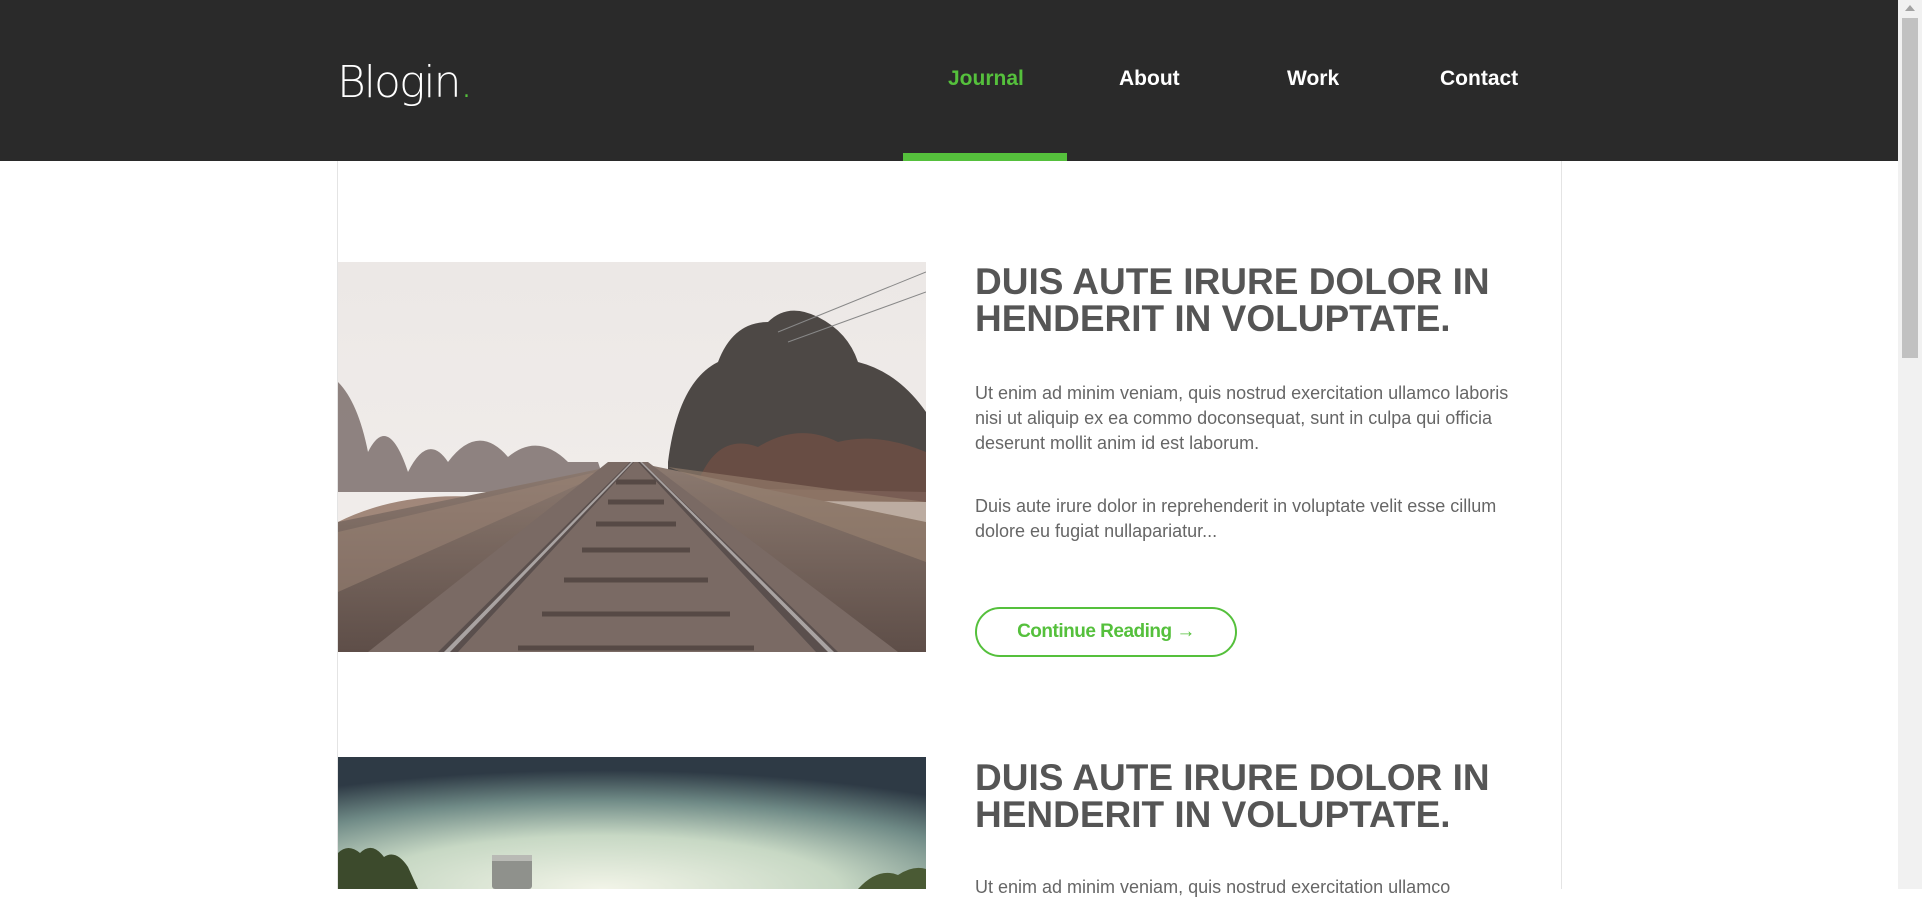 This screenshot has height=900, width=1922. I want to click on active-nav-indicator, so click(985, 157).